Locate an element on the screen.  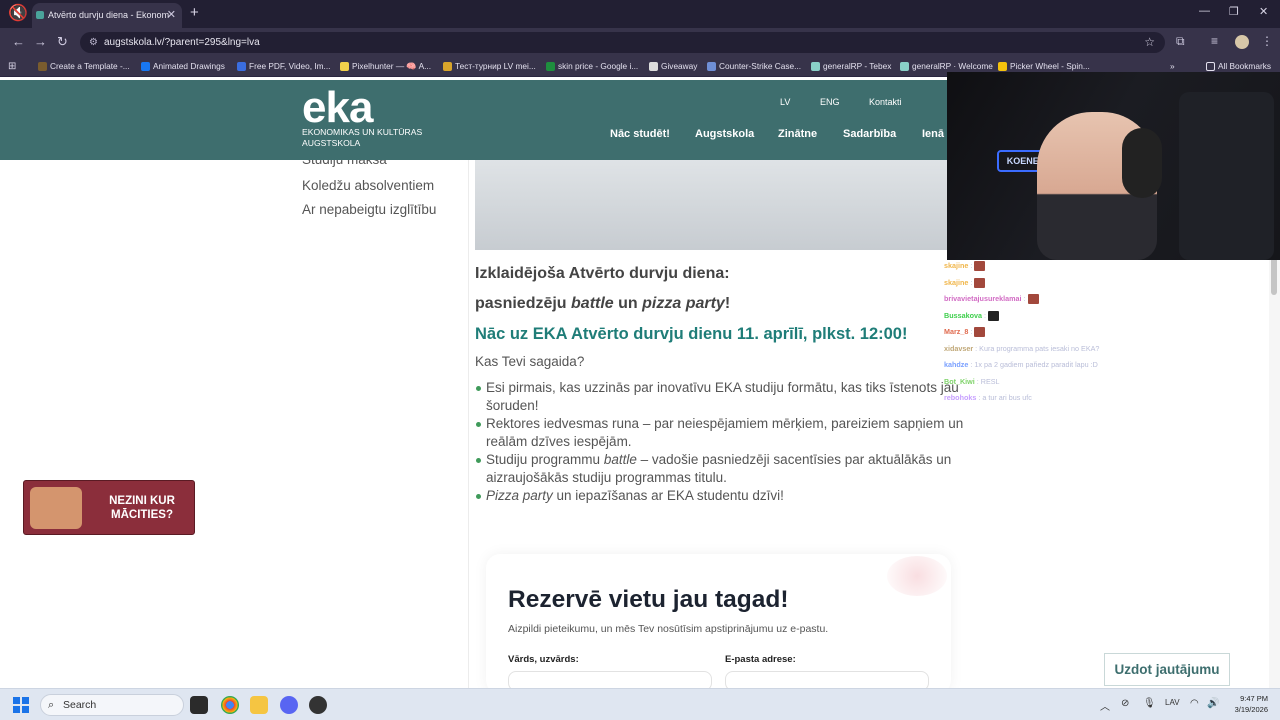
close-window-button: ✕ is located at coordinates (1263, 11).